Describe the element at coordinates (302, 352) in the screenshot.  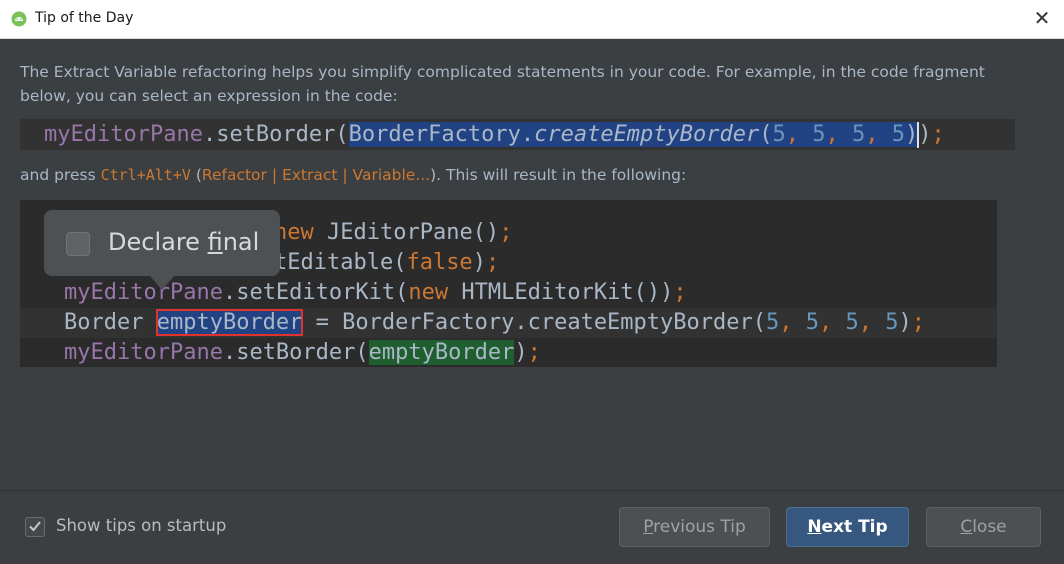
I see `code-line-5: myEditorPane.setBorder(emptyBorder);` at that location.